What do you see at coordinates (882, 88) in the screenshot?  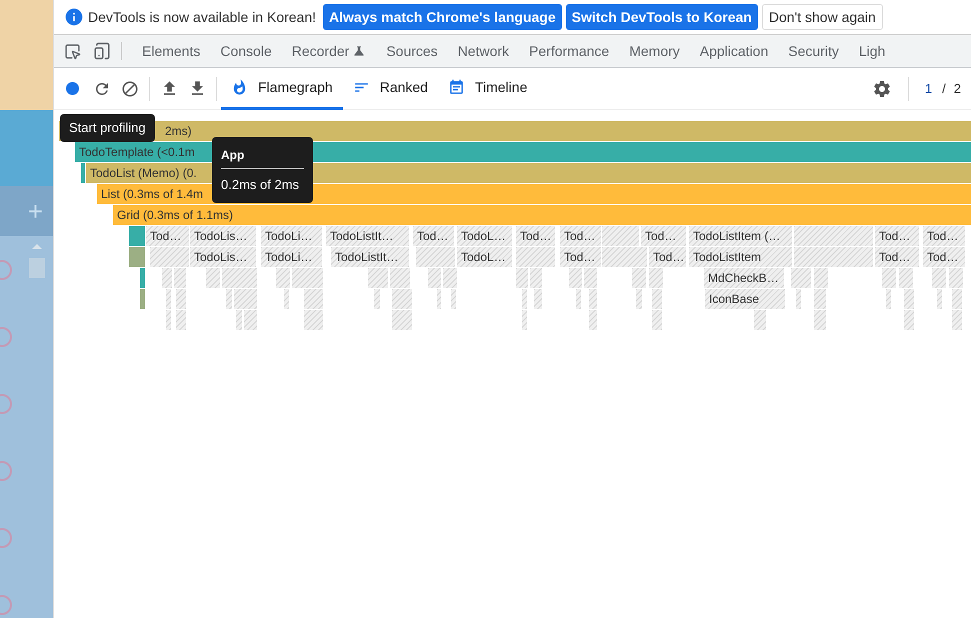 I see `settings-icon` at bounding box center [882, 88].